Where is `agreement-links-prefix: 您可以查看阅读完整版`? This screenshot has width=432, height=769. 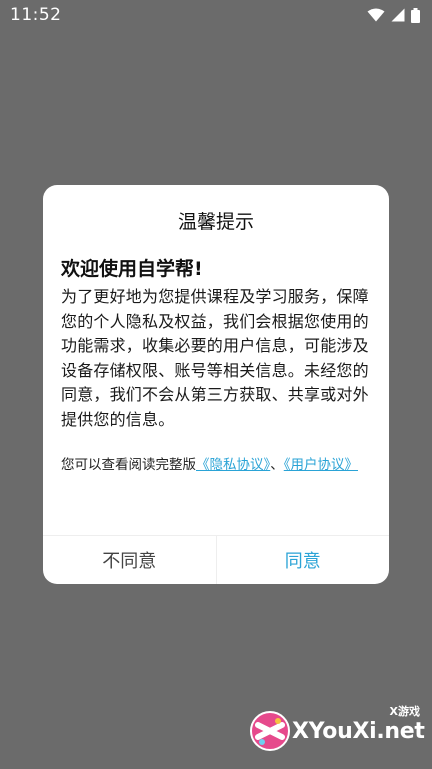
agreement-links-prefix: 您可以查看阅读完整版 is located at coordinates (128, 465).